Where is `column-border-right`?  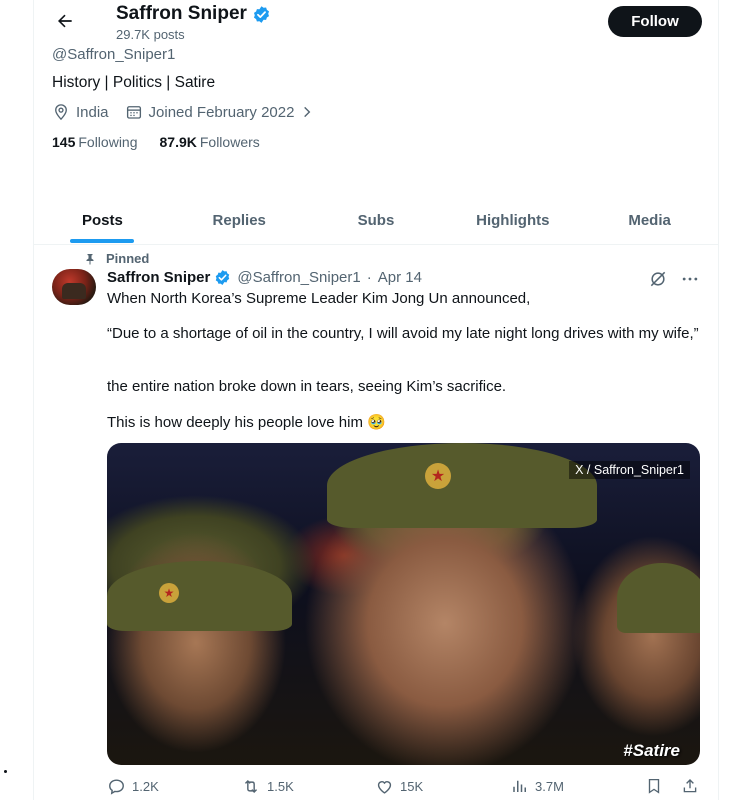
column-border-right is located at coordinates (718, 400).